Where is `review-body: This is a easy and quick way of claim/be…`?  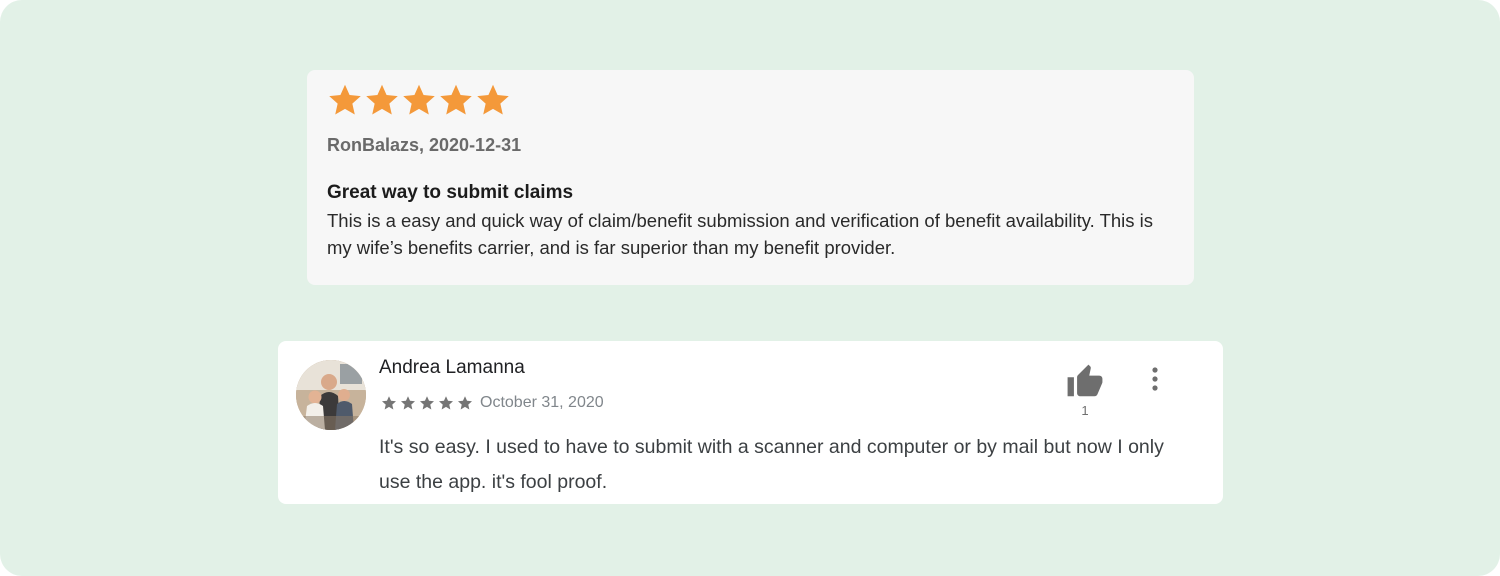
review-body: This is a easy and quick way of claim/be… is located at coordinates (740, 234).